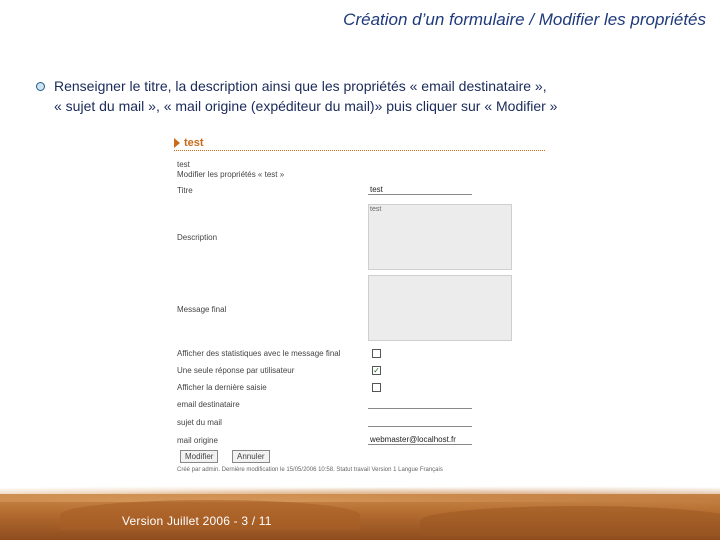 This screenshot has height=540, width=720. I want to click on message-final-textarea, so click(440, 308).